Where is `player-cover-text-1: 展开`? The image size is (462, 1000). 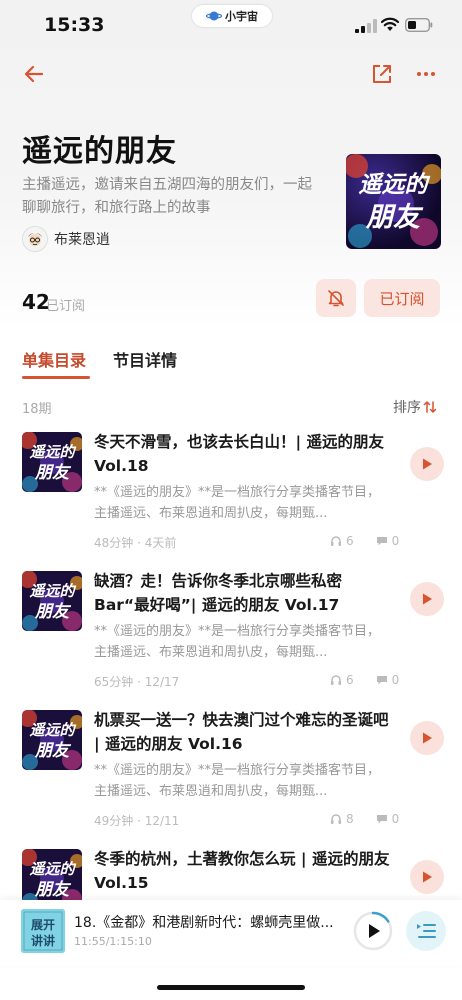
player-cover-text-1: 展开 is located at coordinates (43, 925).